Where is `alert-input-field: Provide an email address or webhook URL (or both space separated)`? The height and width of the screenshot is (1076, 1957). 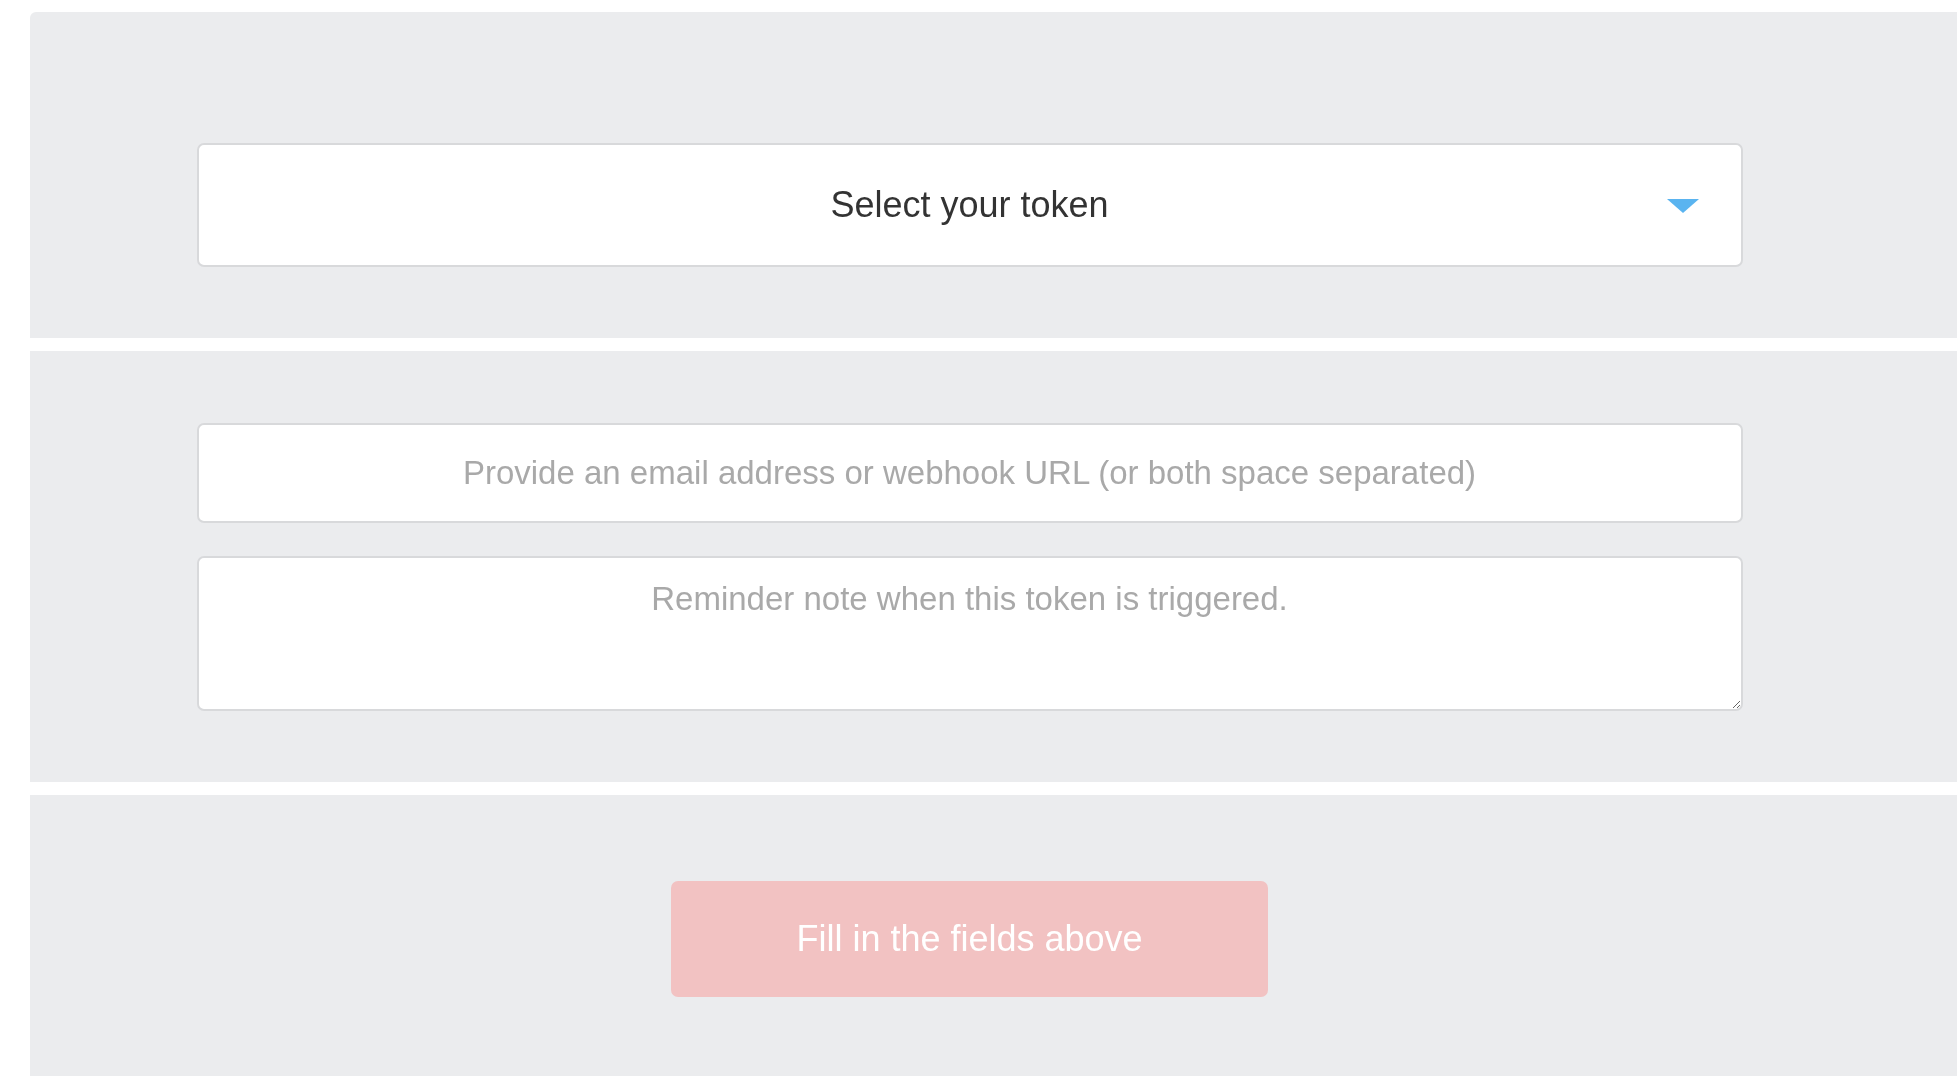
alert-input-field: Provide an email address or webhook URL (or both space separated) is located at coordinates (969, 473).